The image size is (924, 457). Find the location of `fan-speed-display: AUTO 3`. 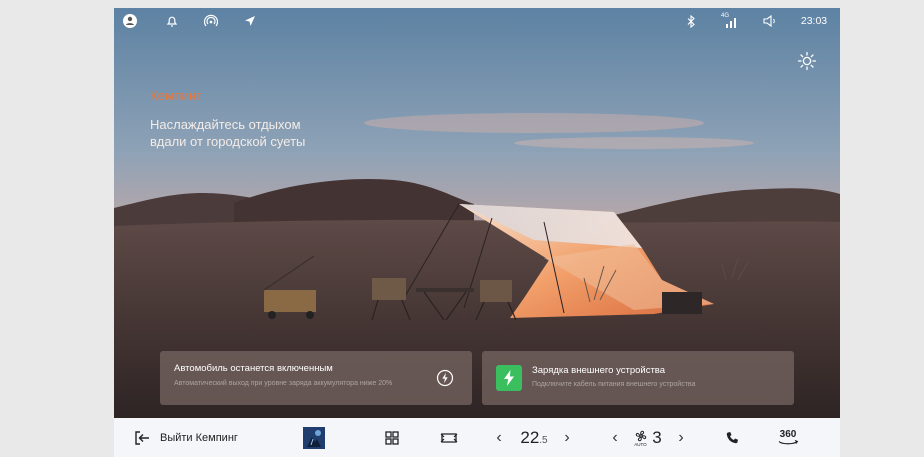

fan-speed-display: AUTO 3 is located at coordinates (648, 437).